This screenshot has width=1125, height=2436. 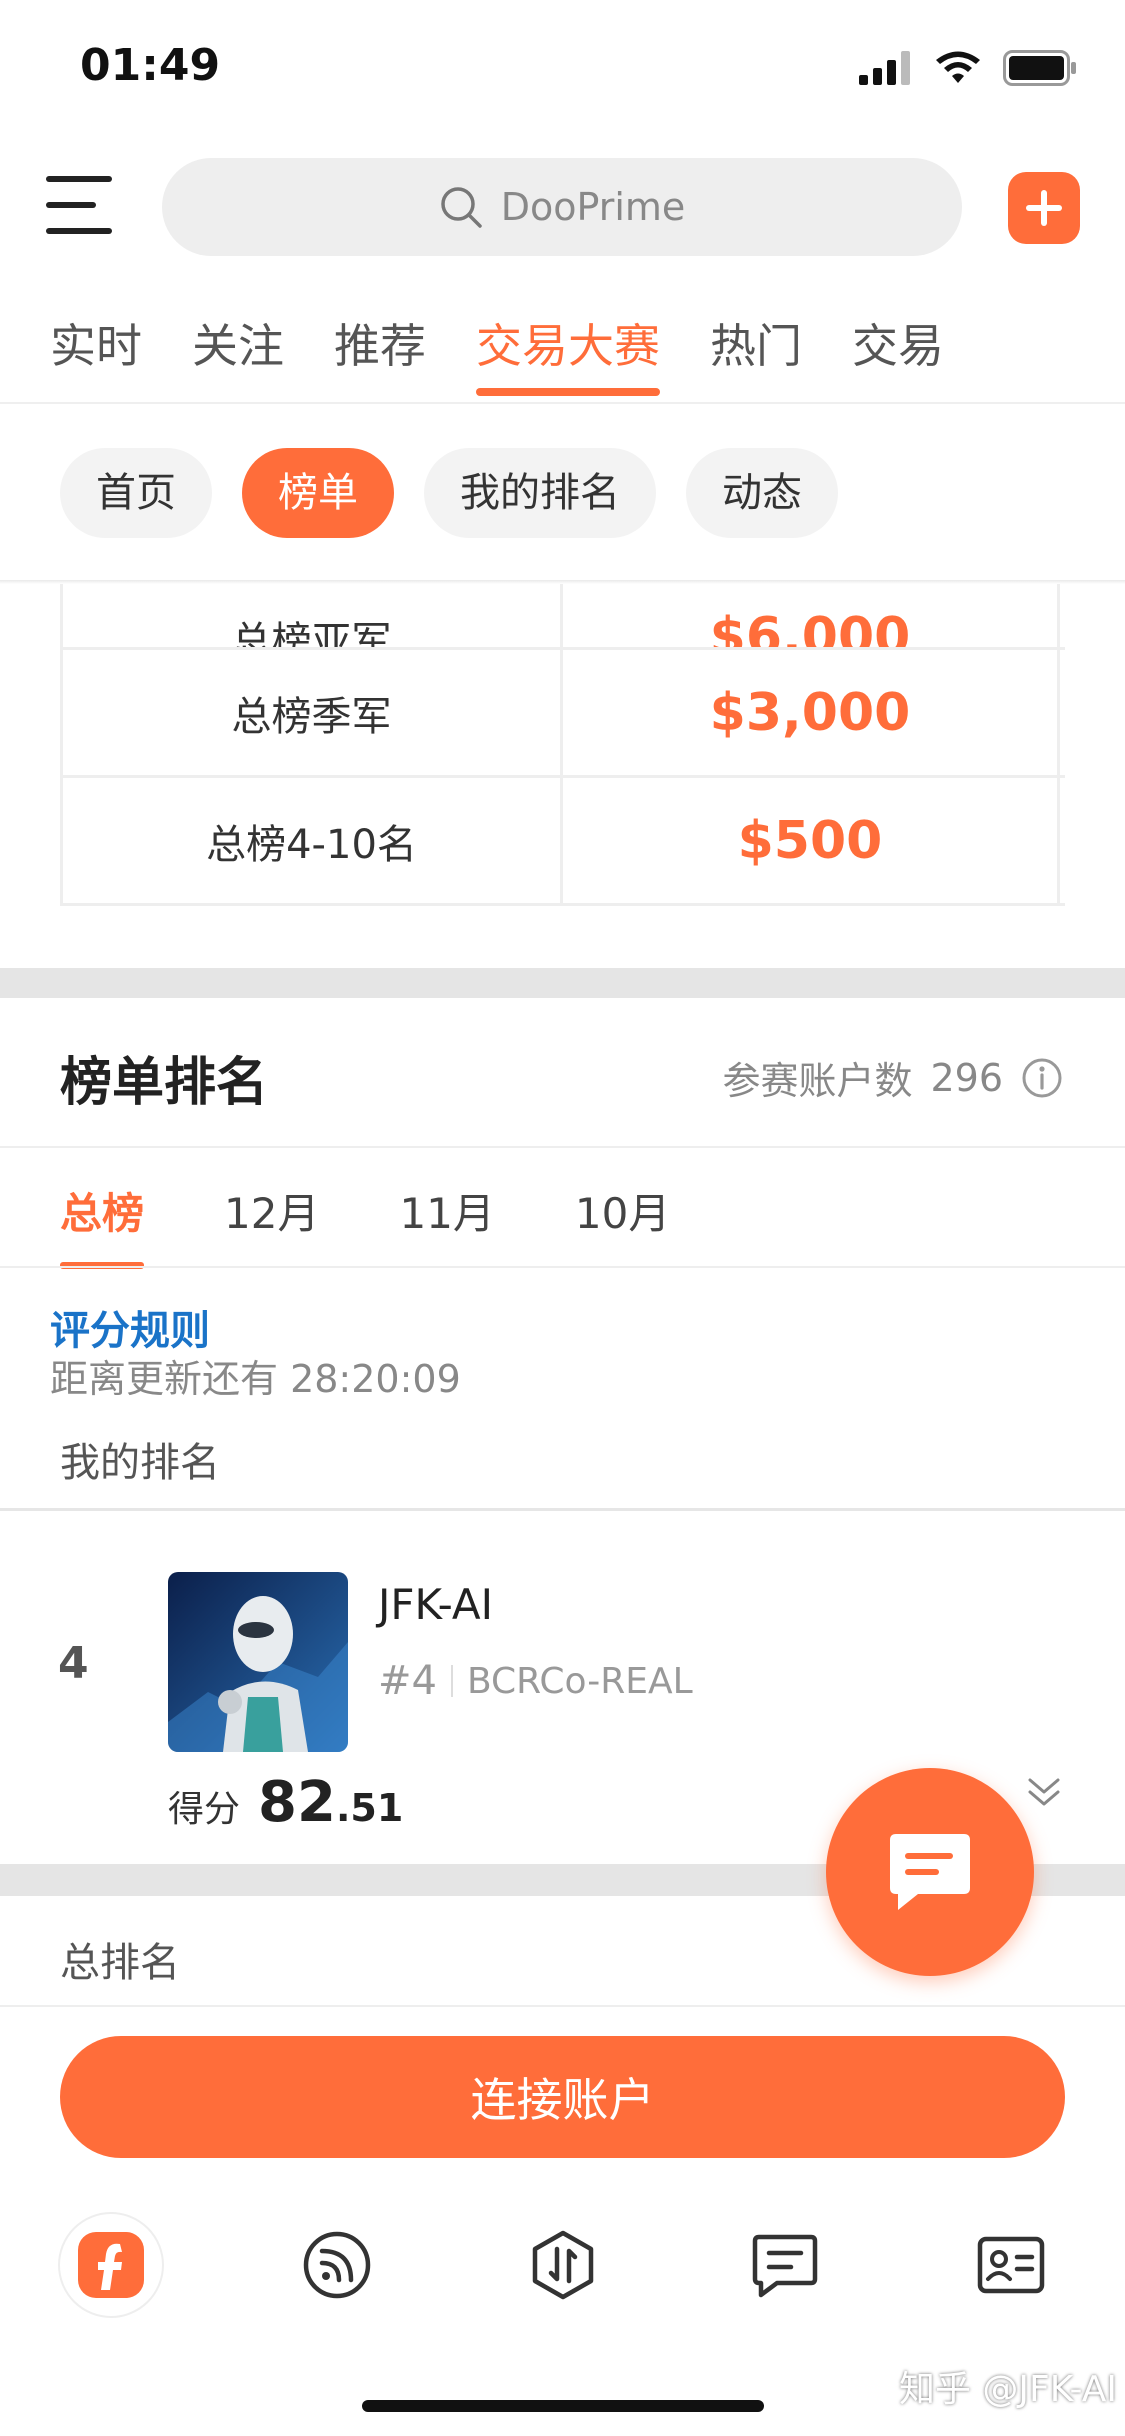 I want to click on header: DooPrime, so click(x=562, y=210).